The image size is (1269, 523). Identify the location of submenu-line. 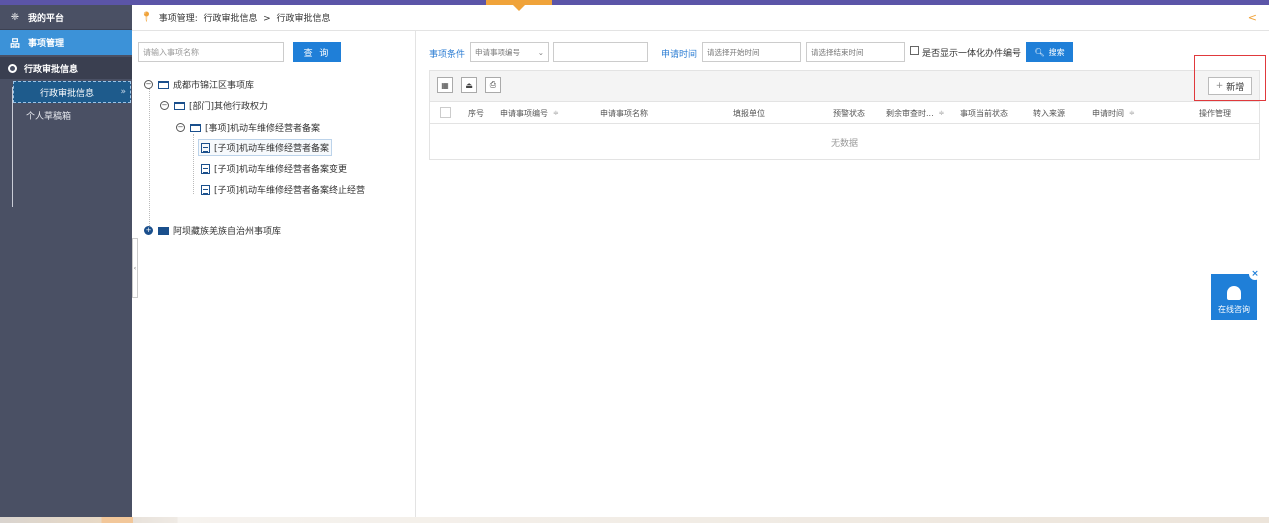
(12, 147).